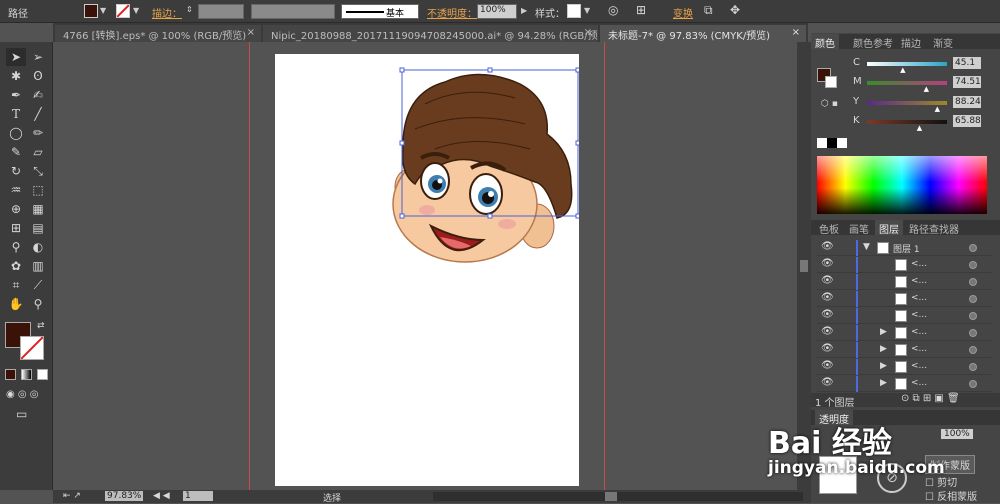 The image size is (1000, 504). What do you see at coordinates (574, 11) in the screenshot?
I see `graphic-style-swatch` at bounding box center [574, 11].